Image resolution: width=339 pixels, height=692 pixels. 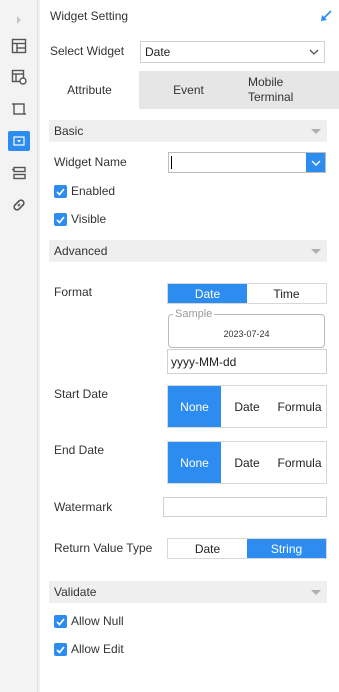 What do you see at coordinates (81, 251) in the screenshot?
I see `advanced-section-title: Advanced` at bounding box center [81, 251].